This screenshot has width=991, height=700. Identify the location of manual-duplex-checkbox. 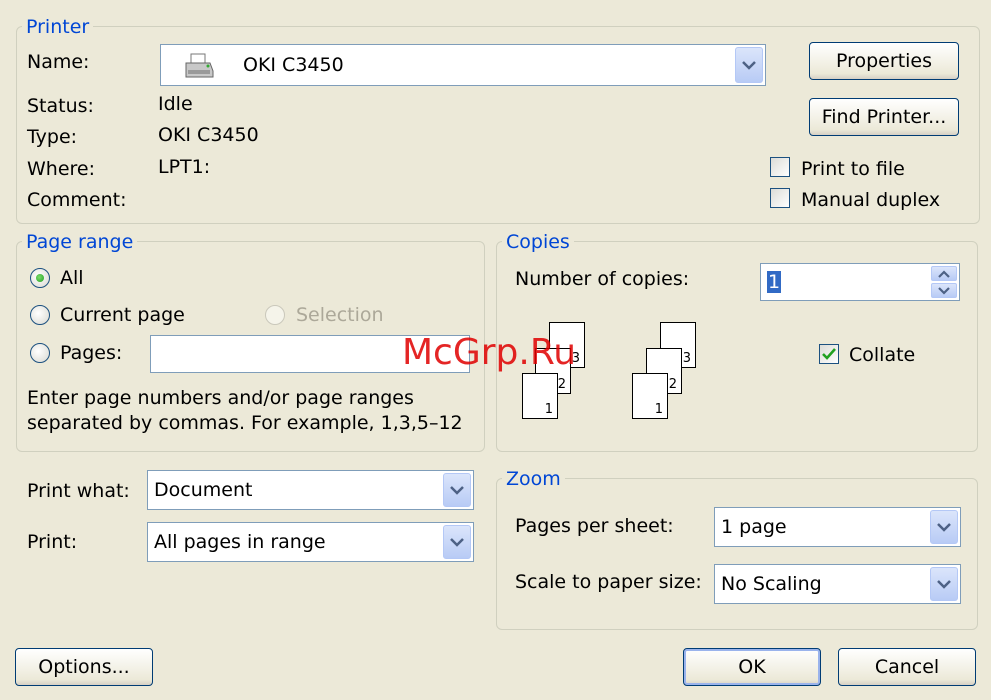
(780, 198).